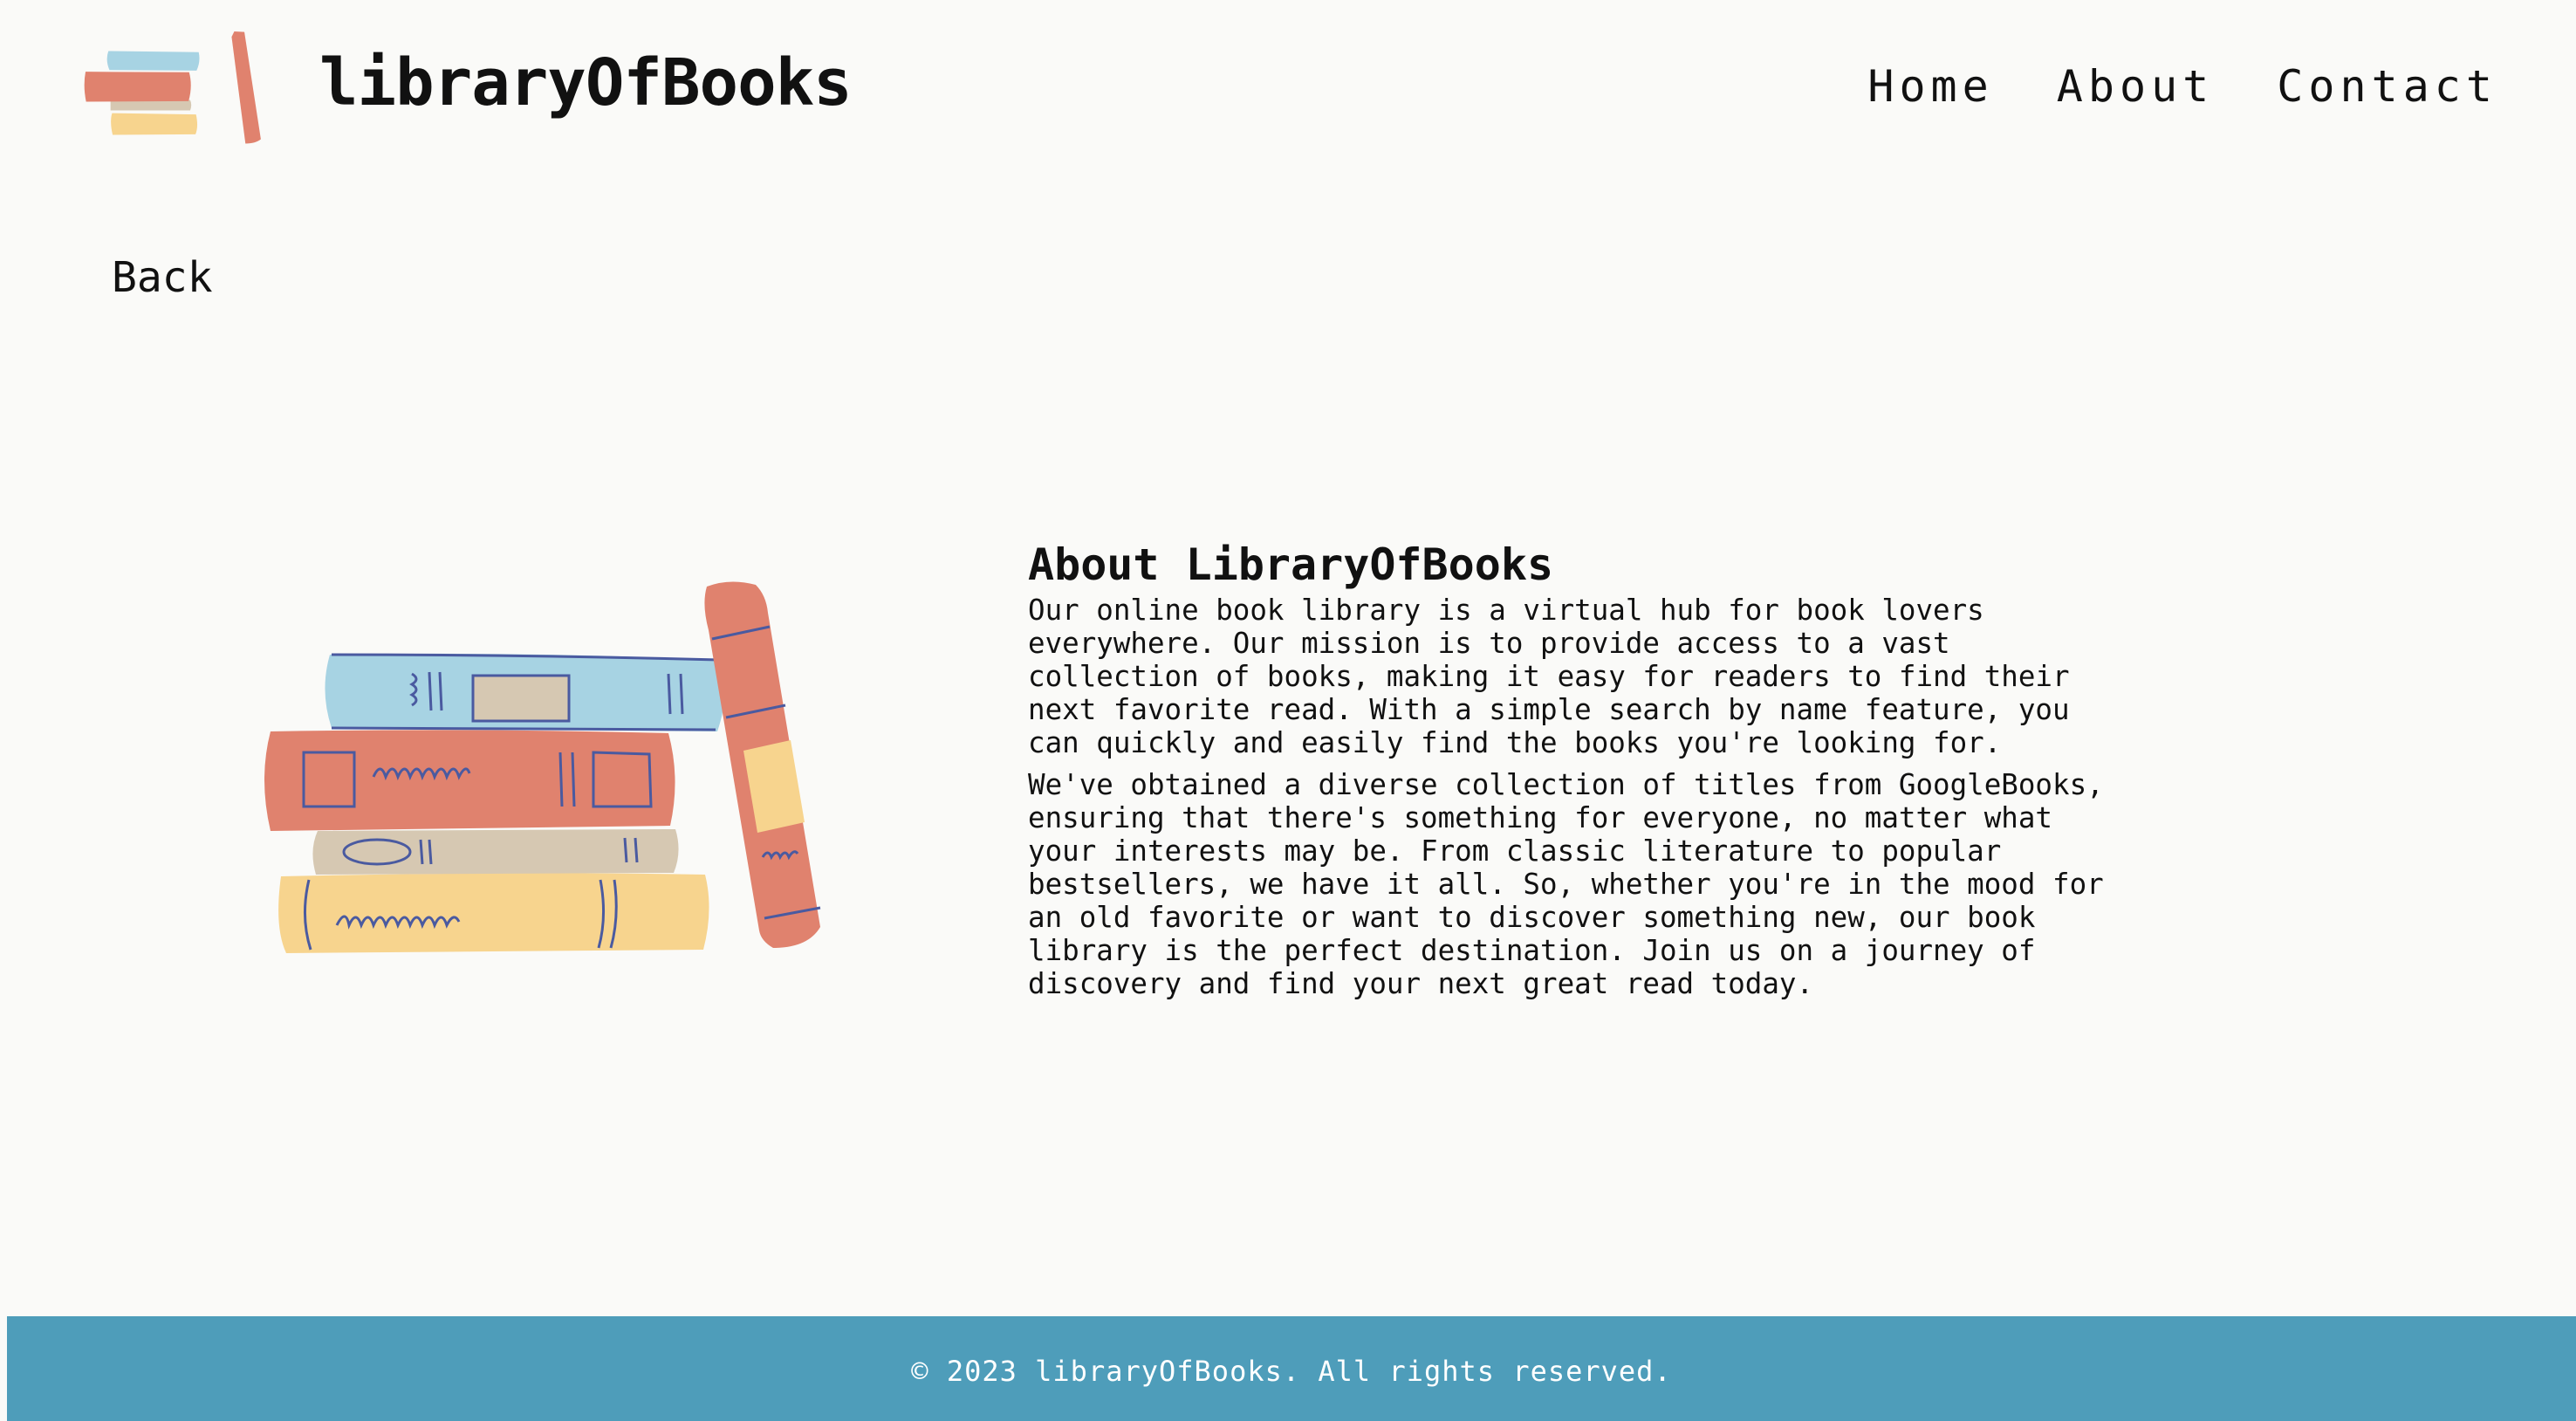 The width and height of the screenshot is (2576, 1421). Describe the element at coordinates (1291, 564) in the screenshot. I see `about-title: About LibraryOfBooks` at that location.